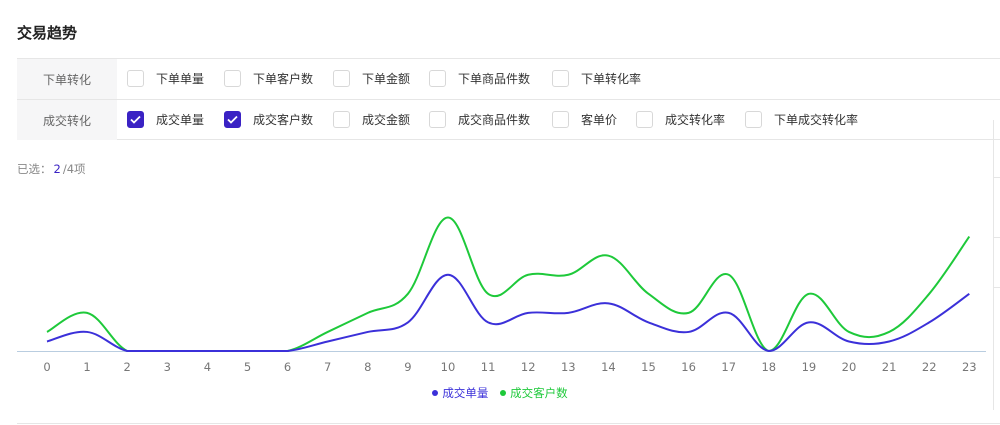 Image resolution: width=1000 pixels, height=425 pixels. What do you see at coordinates (327, 367) in the screenshot?
I see `x-tick-label: 7` at bounding box center [327, 367].